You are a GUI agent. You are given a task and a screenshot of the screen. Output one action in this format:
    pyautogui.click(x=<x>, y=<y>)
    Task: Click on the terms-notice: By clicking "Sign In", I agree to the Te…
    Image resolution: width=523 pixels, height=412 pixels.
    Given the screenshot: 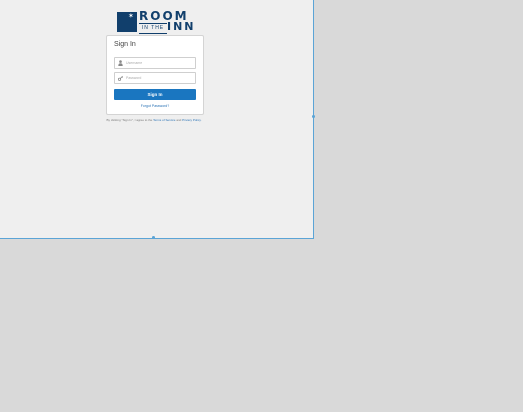 What is the action you would take?
    pyautogui.click(x=154, y=120)
    